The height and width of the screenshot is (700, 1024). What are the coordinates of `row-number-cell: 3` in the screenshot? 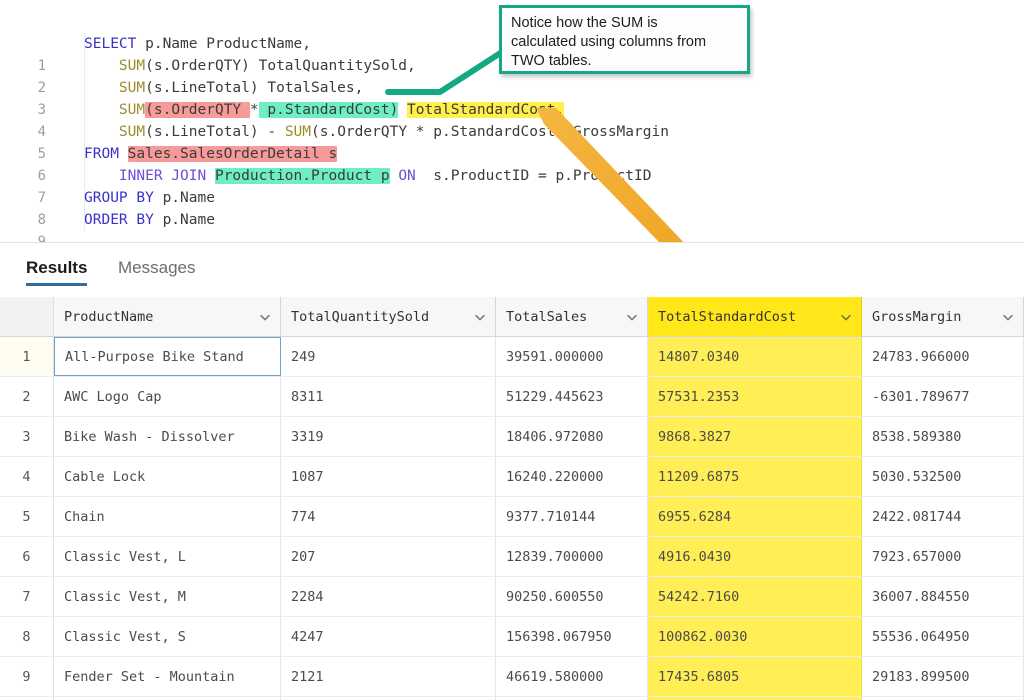 It's located at (27, 436).